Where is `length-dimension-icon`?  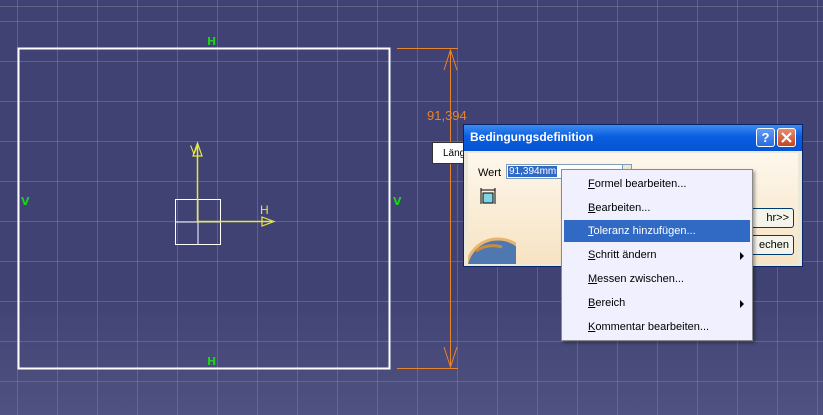 length-dimension-icon is located at coordinates (488, 196).